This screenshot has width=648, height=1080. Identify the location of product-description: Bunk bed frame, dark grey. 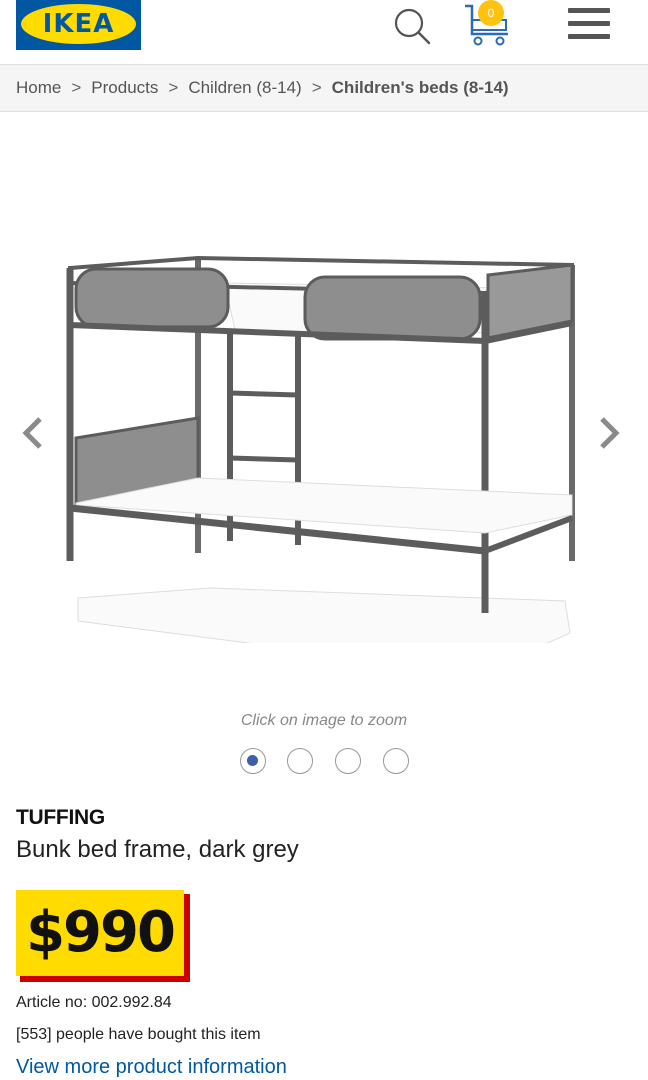
(157, 849).